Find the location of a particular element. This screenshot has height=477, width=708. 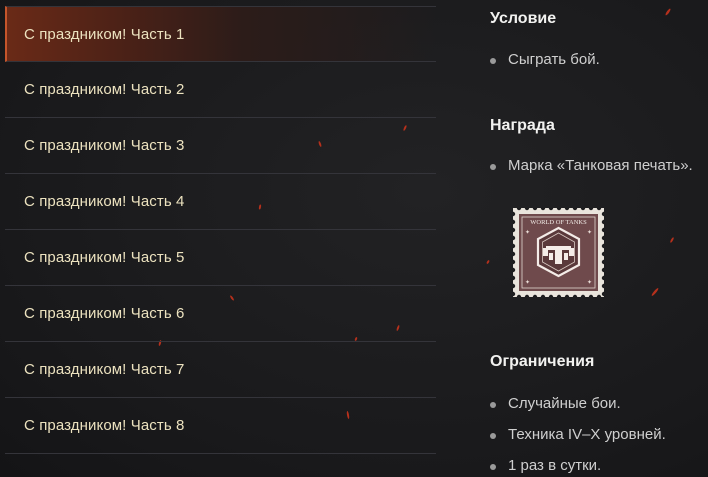

quest-item-8: С праздником! Часть 8 is located at coordinates (220, 426).